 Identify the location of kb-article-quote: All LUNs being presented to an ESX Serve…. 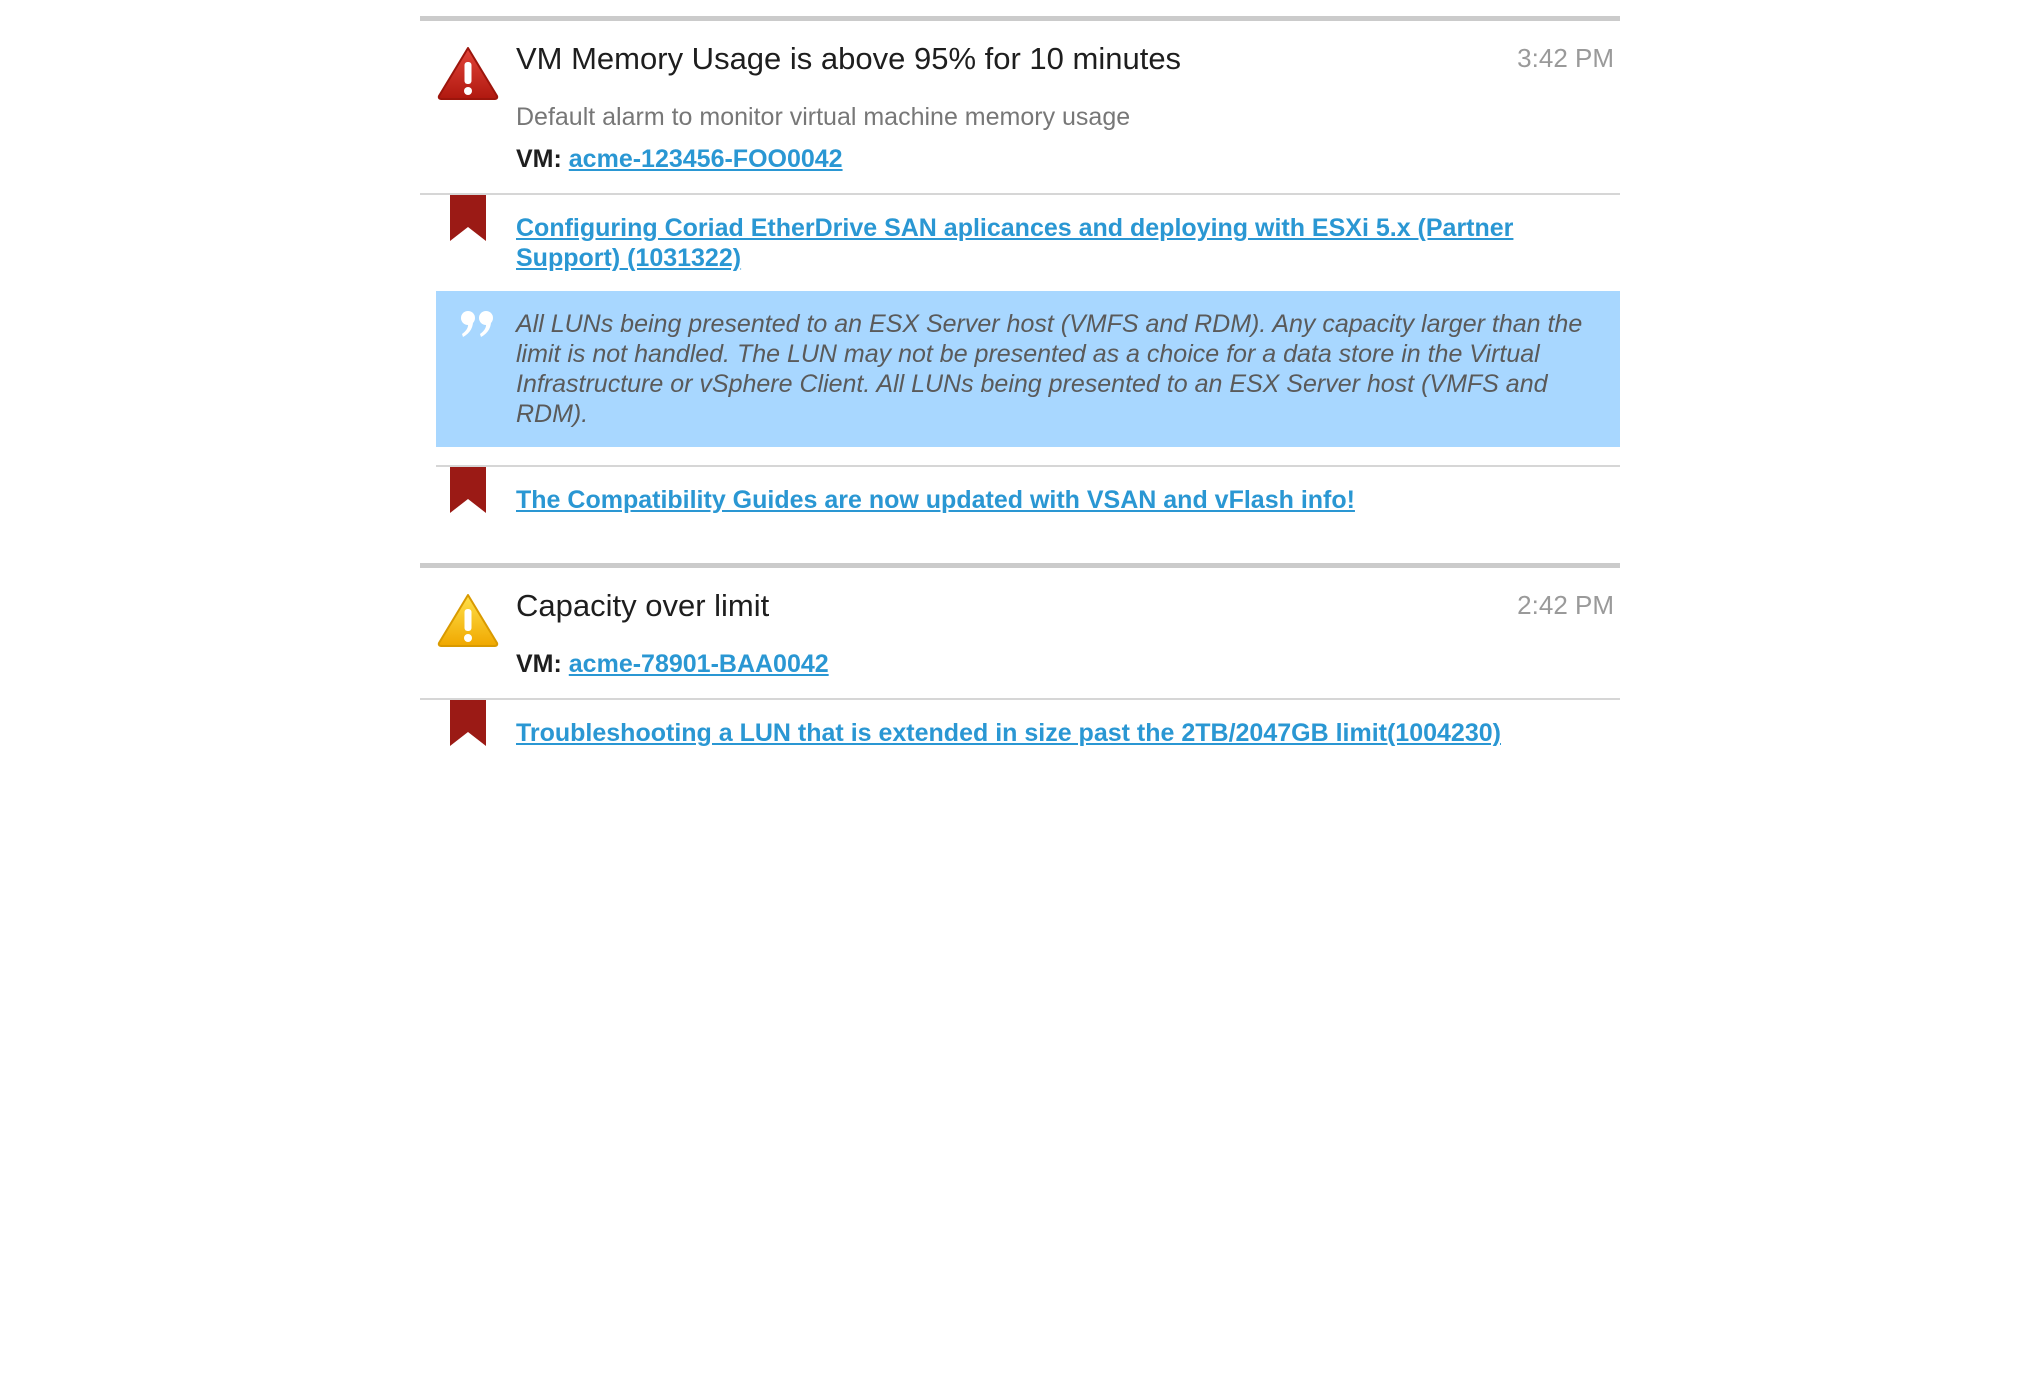
(1028, 369).